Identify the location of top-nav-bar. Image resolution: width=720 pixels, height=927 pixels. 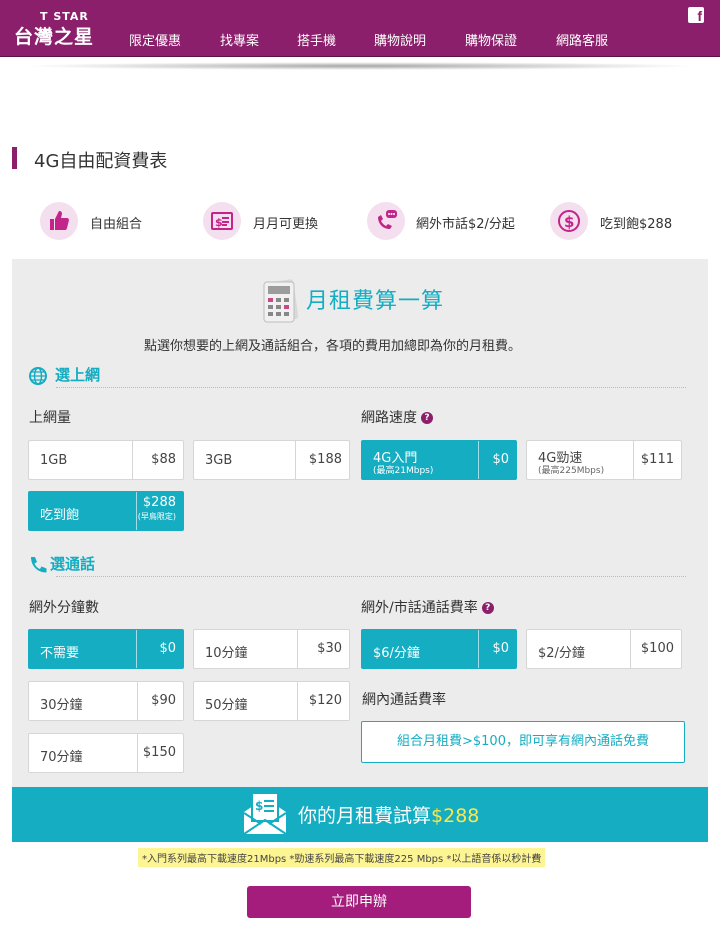
(360, 28).